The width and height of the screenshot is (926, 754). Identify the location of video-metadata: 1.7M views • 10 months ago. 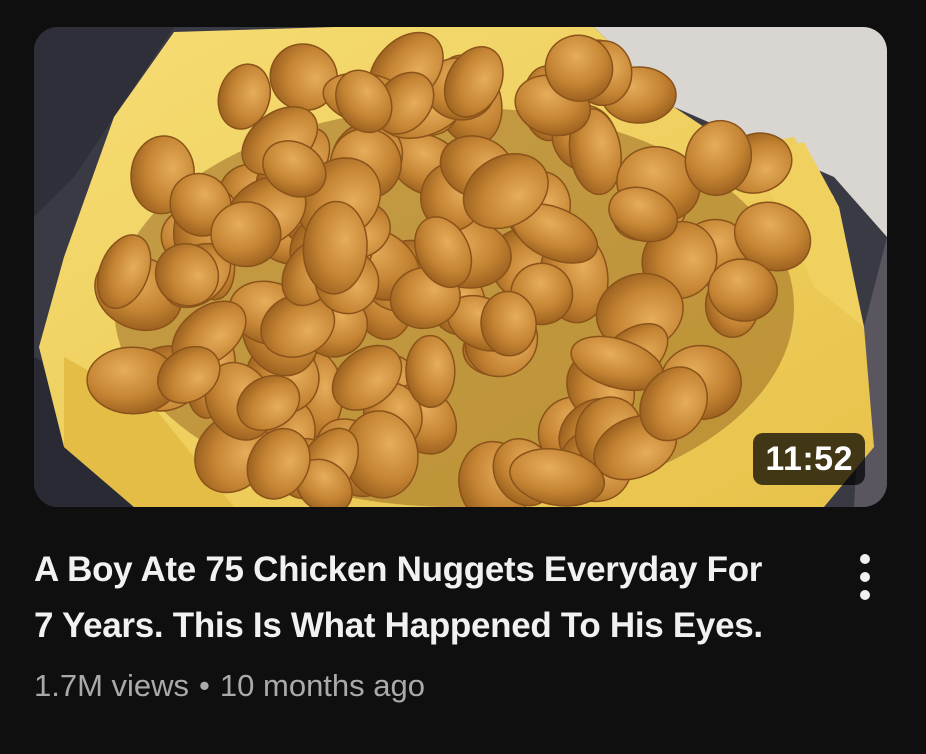
(434, 686).